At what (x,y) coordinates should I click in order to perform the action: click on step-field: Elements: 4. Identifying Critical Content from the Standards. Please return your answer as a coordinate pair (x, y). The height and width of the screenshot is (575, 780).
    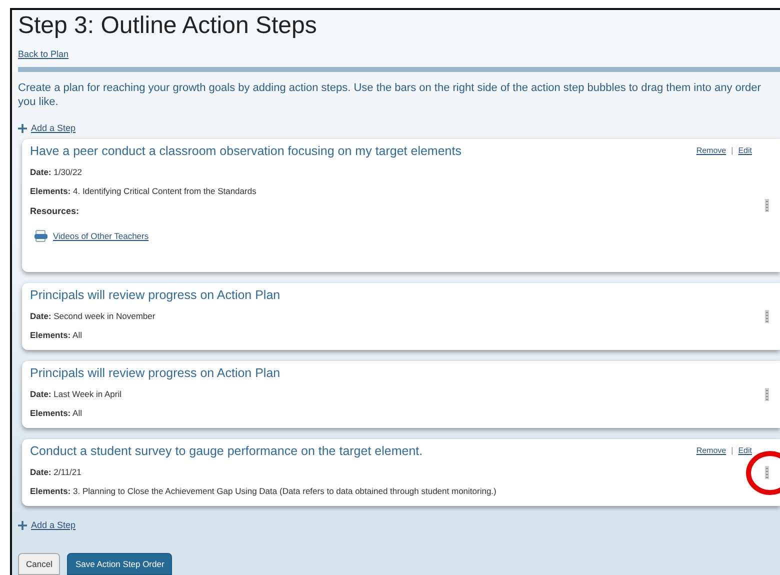
    Looking at the image, I should click on (143, 191).